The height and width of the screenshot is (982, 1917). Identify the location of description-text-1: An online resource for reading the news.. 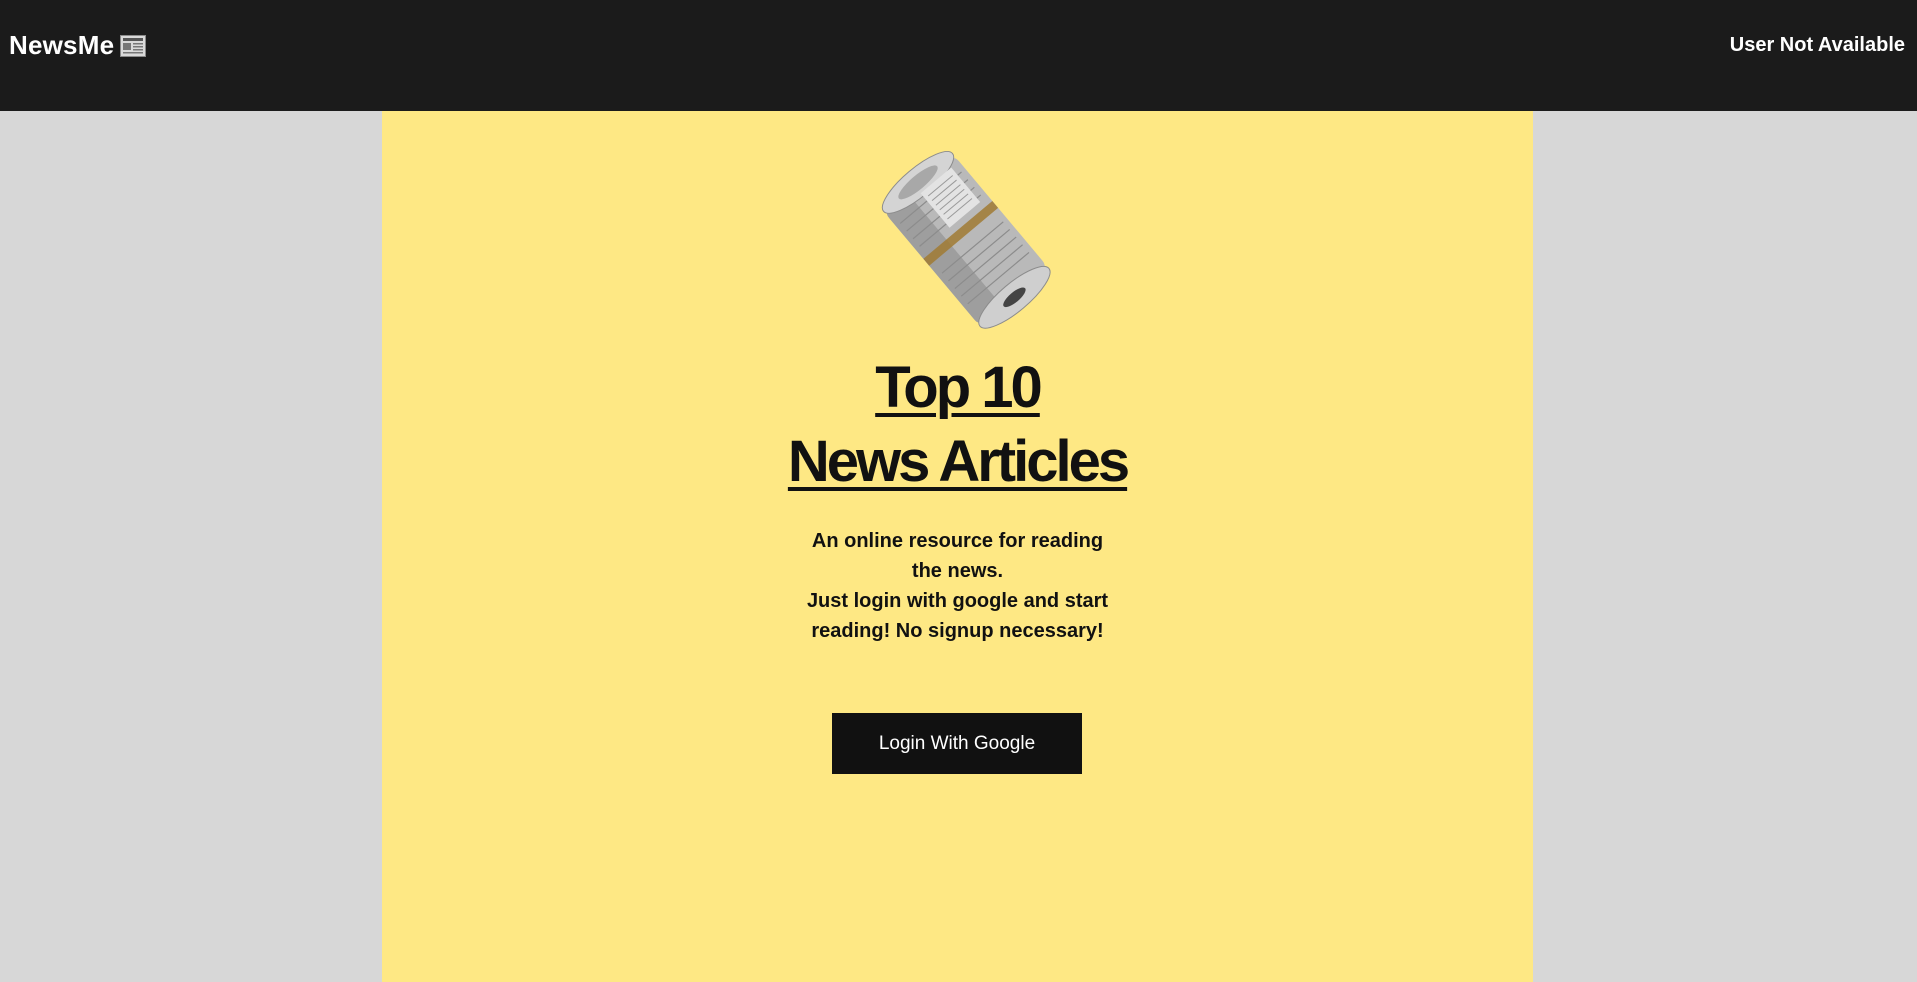
(957, 556).